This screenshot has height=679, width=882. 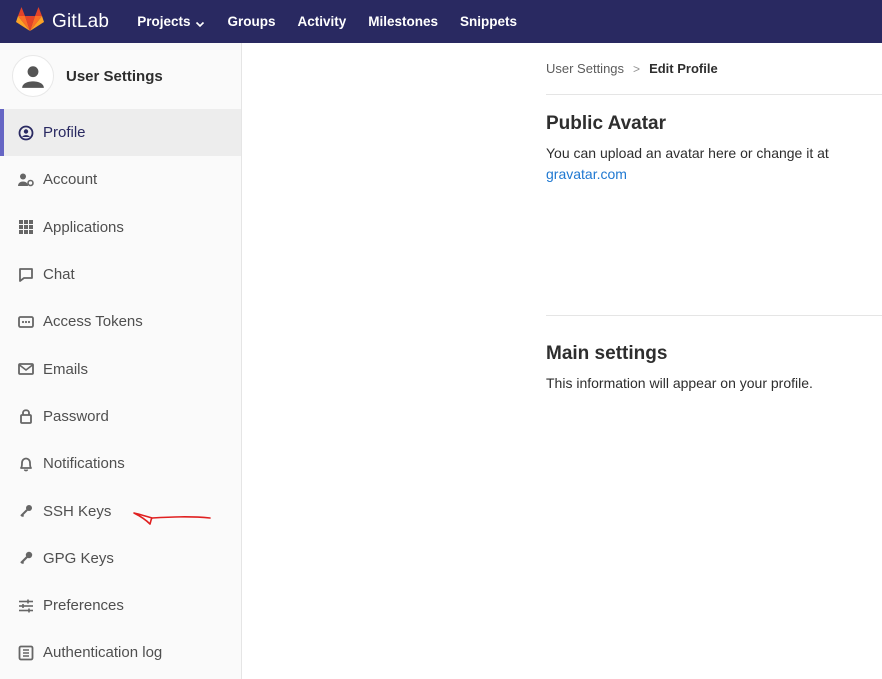 What do you see at coordinates (25, 605) in the screenshot?
I see `preferences-icon` at bounding box center [25, 605].